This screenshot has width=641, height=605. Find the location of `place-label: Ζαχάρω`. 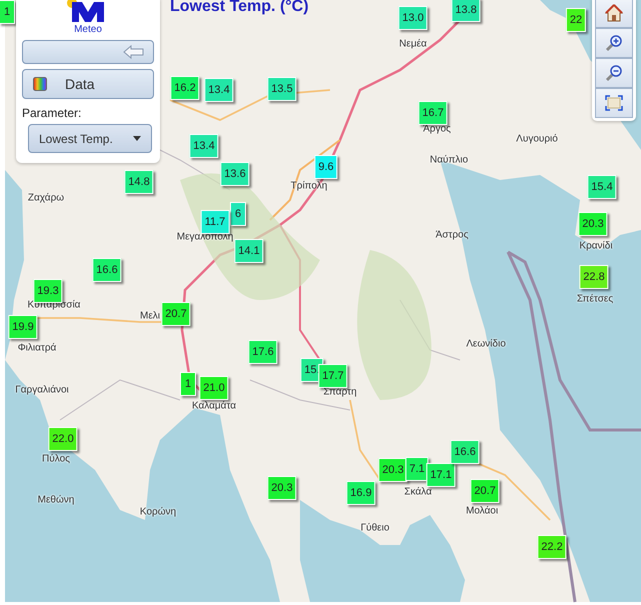

place-label: Ζαχάρω is located at coordinates (46, 198).